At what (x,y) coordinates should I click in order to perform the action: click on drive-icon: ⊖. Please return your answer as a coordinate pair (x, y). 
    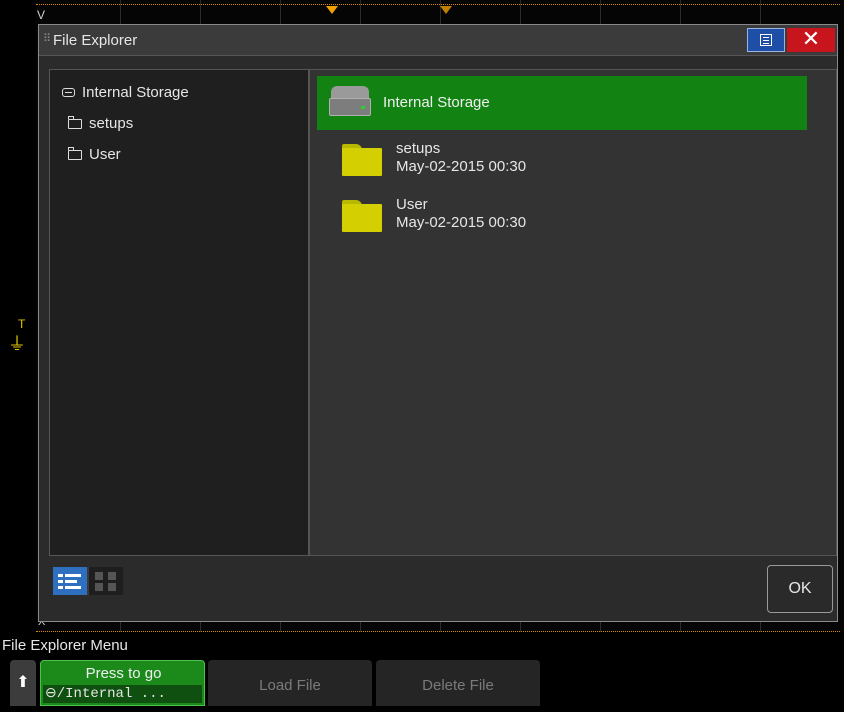
    Looking at the image, I should click on (51, 694).